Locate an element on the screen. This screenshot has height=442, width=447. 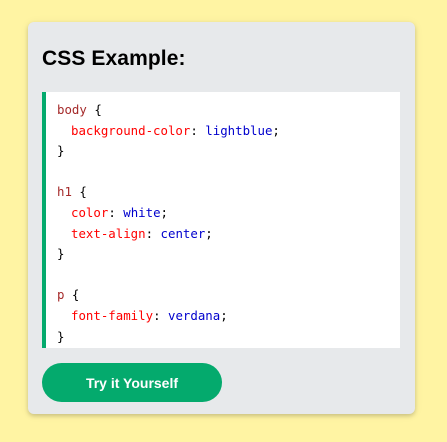
example-title: CSS Example: is located at coordinates (114, 58).